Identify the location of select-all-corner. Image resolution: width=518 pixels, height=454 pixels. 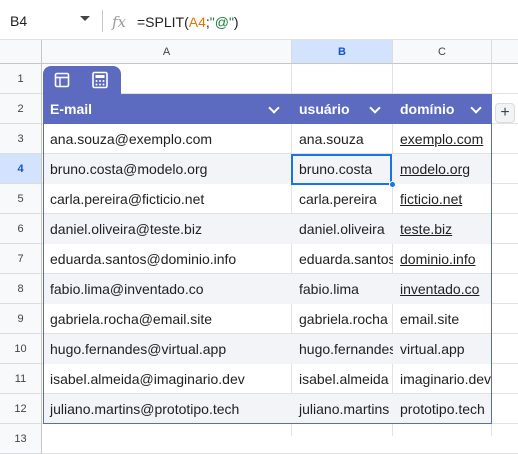
(21, 52).